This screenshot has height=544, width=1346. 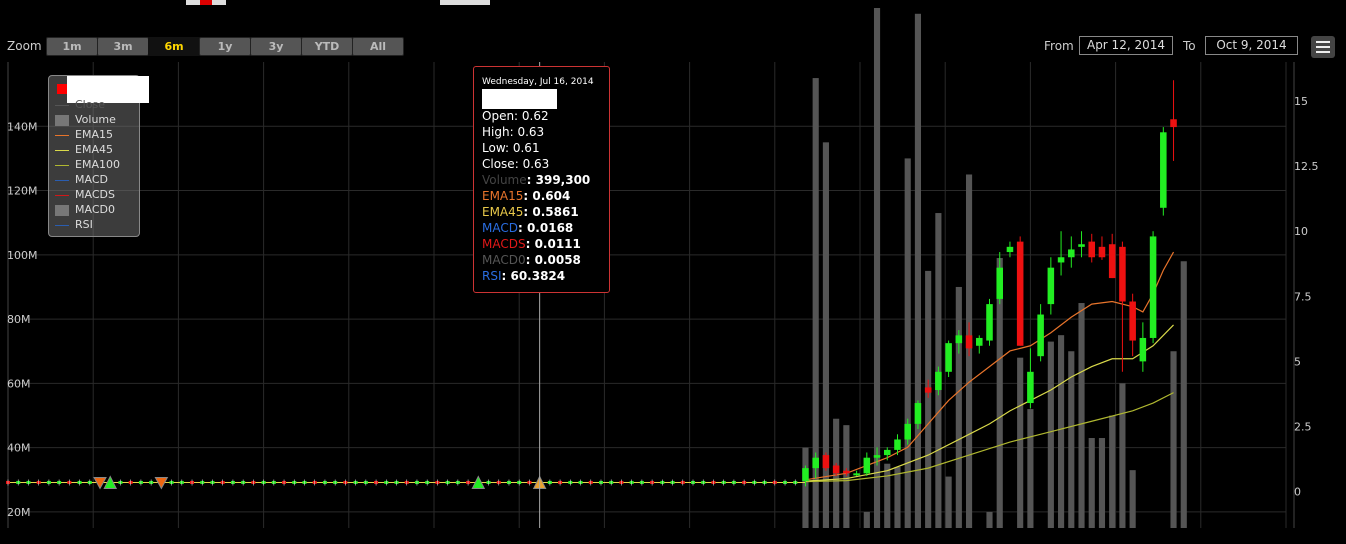 I want to click on tooltip-ema45: EMA45: 0.5861, so click(x=530, y=212).